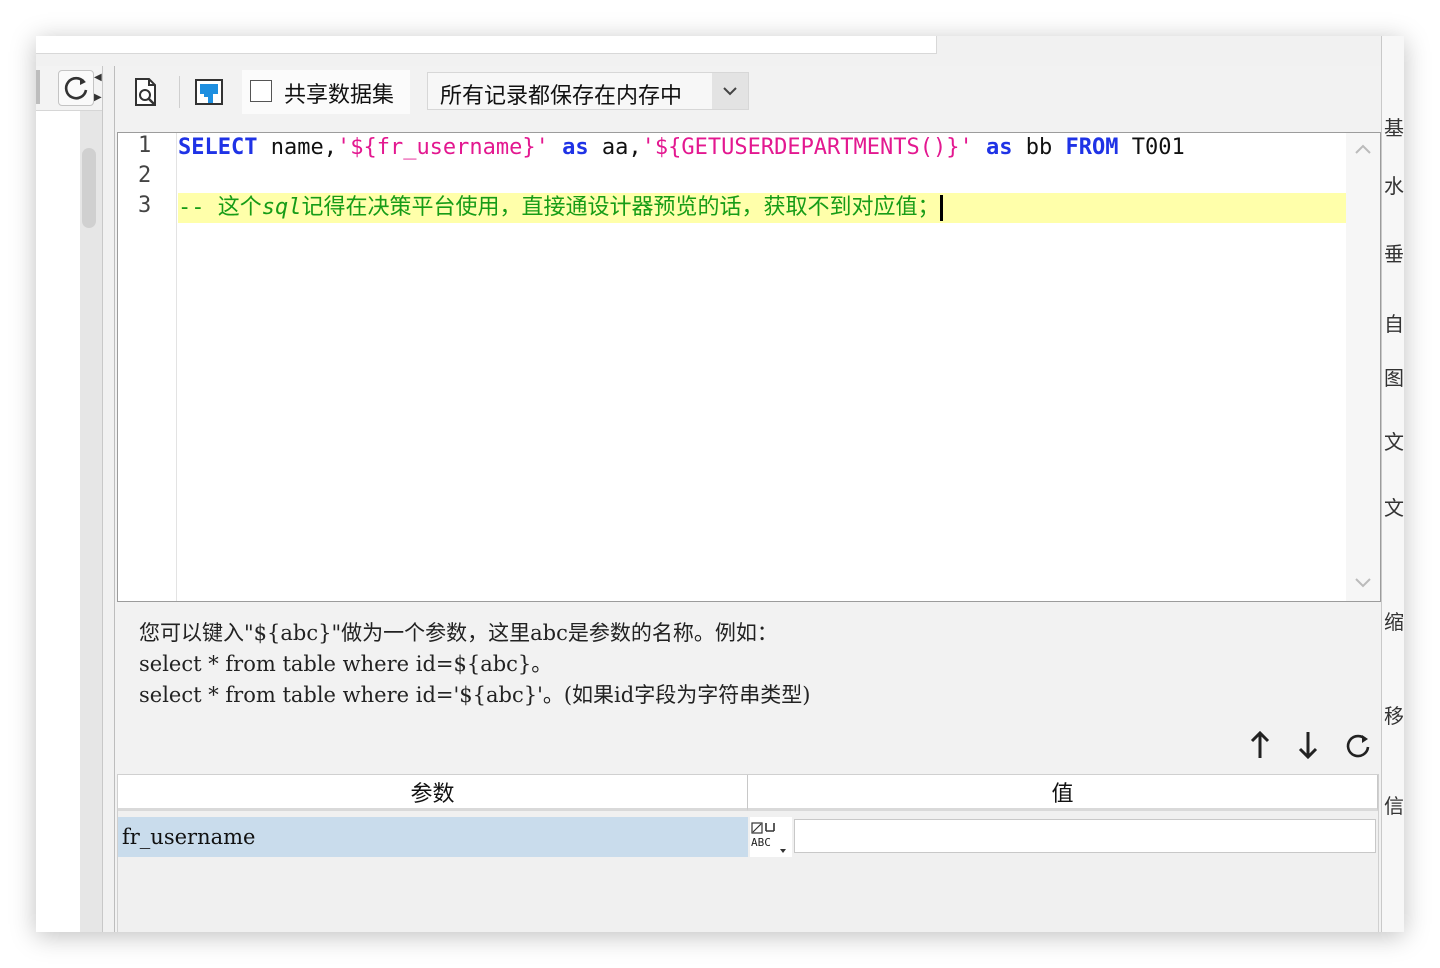 Image resolution: width=1440 pixels, height=968 pixels. Describe the element at coordinates (1394, 254) in the screenshot. I see `right-panel-char: 垂` at that location.